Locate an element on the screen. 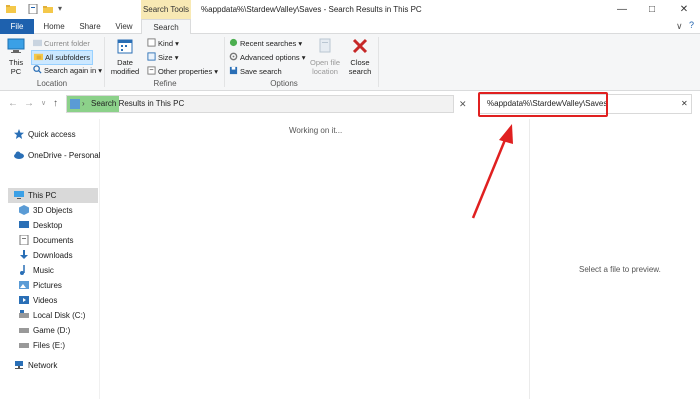 This screenshot has height=399, width=700. sidebar-item-quick-access: Quick access is located at coordinates (45, 134).